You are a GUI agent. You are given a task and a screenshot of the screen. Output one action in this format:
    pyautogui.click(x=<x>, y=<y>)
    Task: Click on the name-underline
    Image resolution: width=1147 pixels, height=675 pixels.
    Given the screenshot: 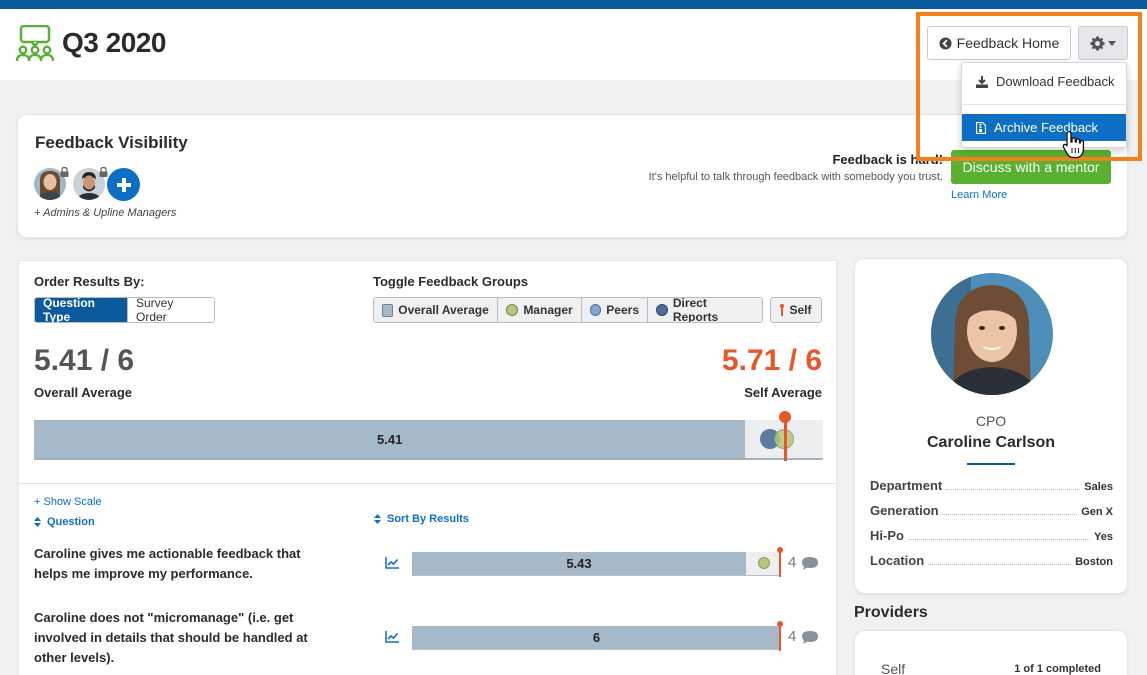 What is the action you would take?
    pyautogui.click(x=991, y=464)
    